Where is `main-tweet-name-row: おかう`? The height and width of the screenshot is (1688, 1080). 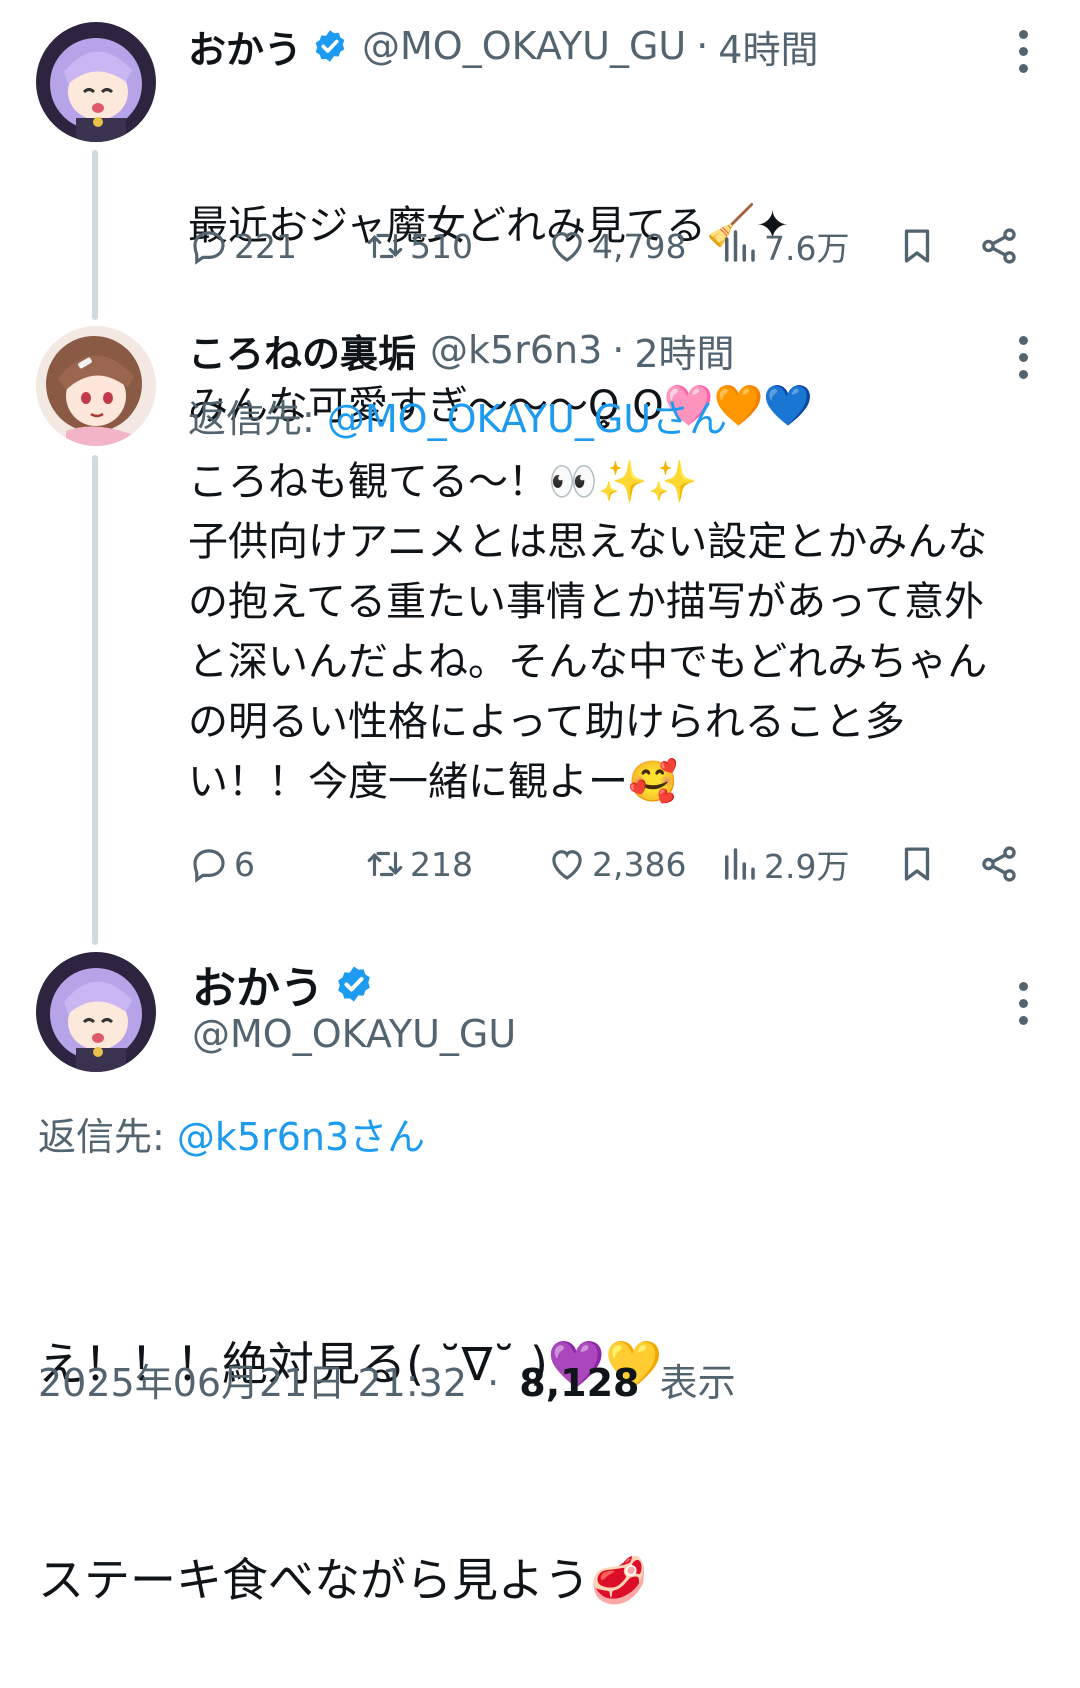 main-tweet-name-row: おかう is located at coordinates (290, 984).